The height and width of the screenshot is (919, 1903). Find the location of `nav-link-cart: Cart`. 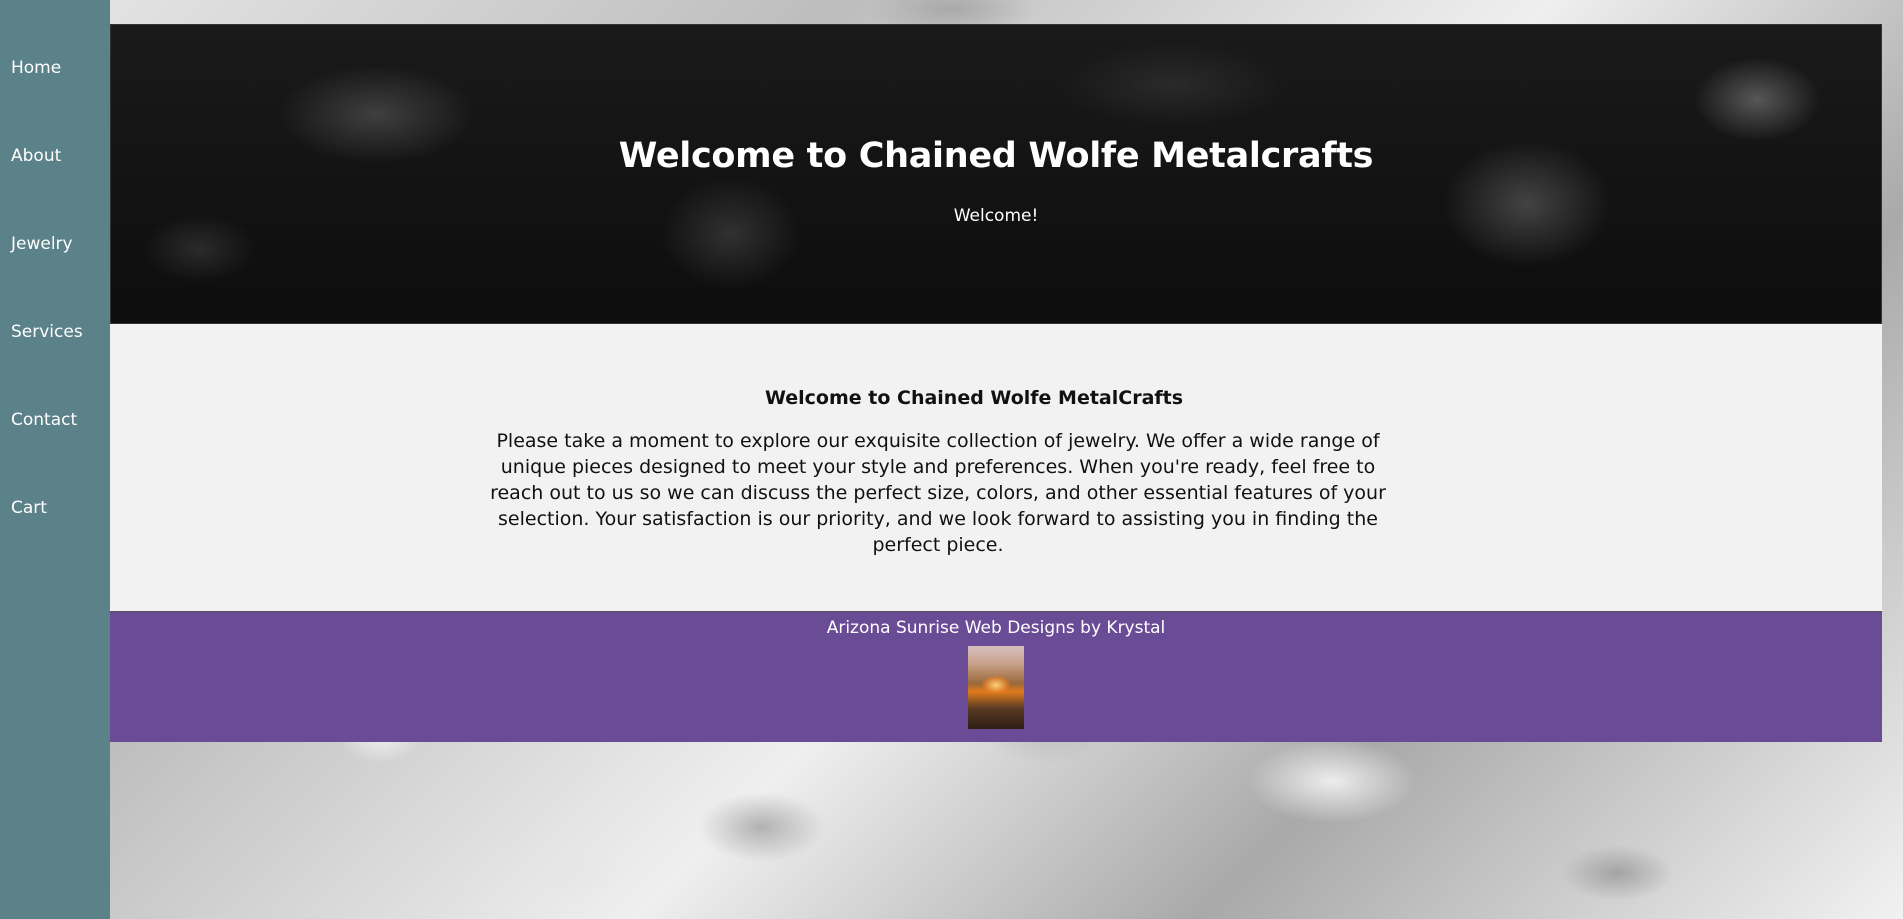

nav-link-cart: Cart is located at coordinates (55, 540).